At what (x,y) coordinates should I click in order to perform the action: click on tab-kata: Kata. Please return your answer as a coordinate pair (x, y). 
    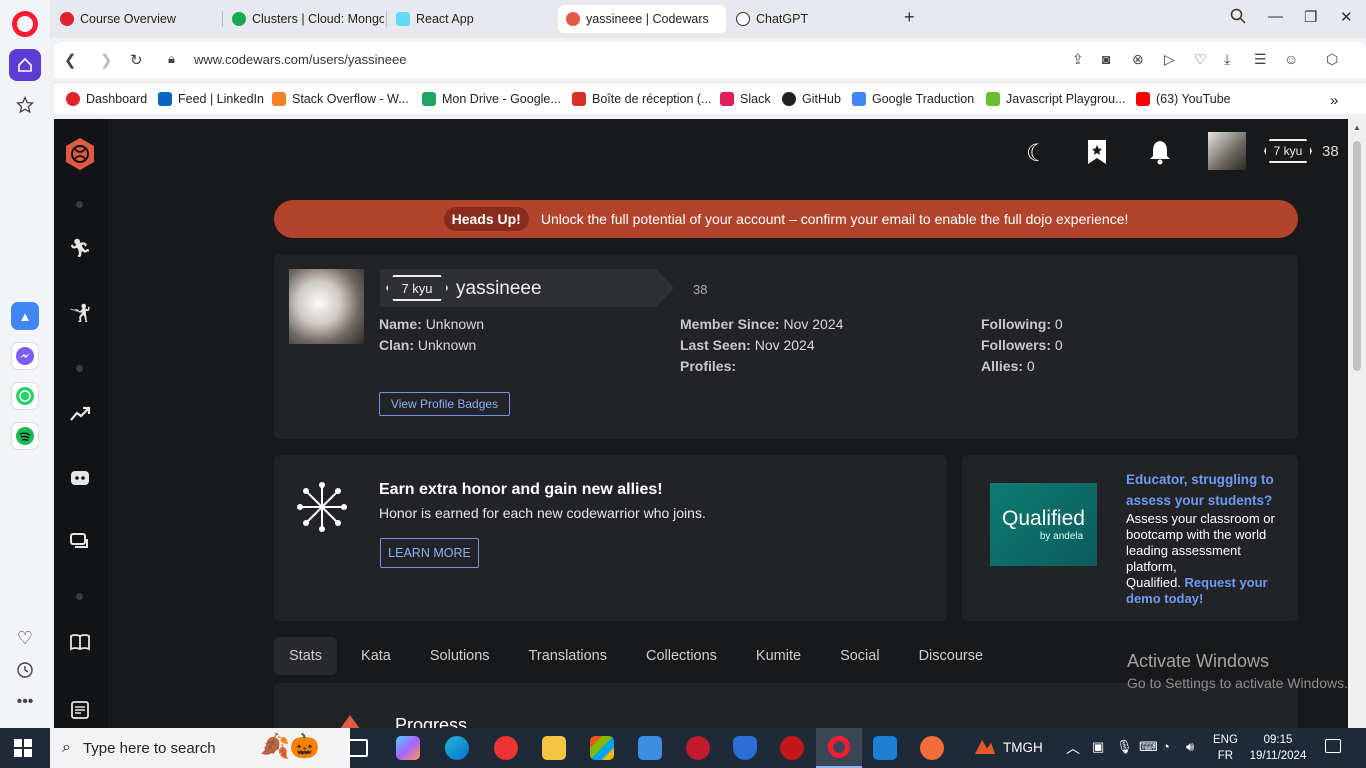
    Looking at the image, I should click on (376, 656).